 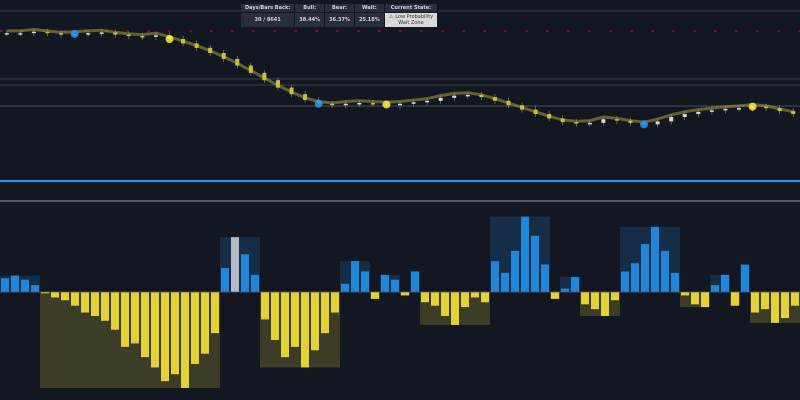 I want to click on state-line2: Wait Zone, so click(x=411, y=23).